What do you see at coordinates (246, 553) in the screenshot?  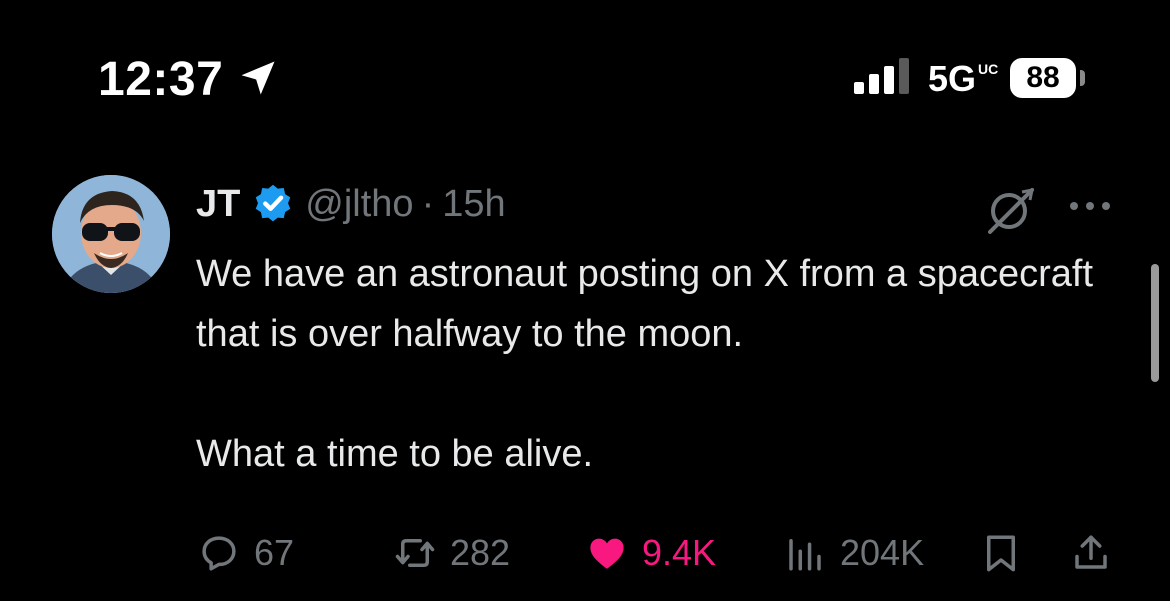 I see `reply-button: 67` at bounding box center [246, 553].